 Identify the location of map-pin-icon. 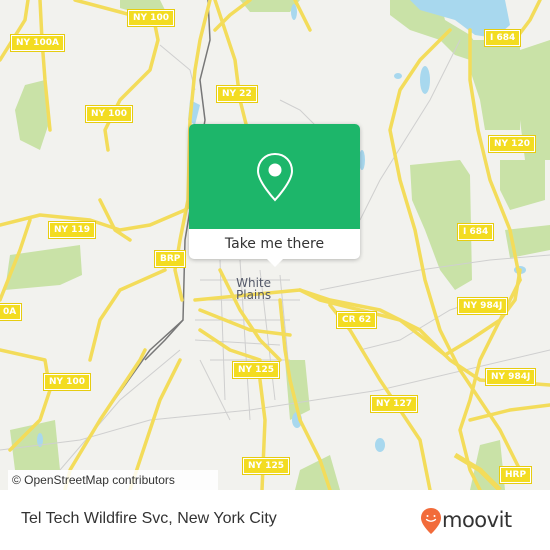
(275, 177).